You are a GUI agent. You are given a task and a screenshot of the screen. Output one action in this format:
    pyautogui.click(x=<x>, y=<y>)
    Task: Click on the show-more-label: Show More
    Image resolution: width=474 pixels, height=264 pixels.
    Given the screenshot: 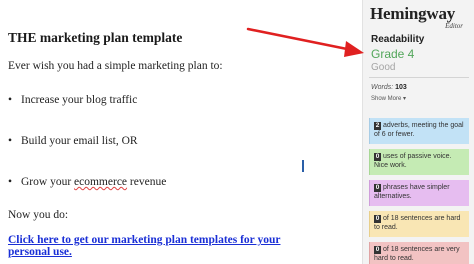 What is the action you would take?
    pyautogui.click(x=386, y=99)
    